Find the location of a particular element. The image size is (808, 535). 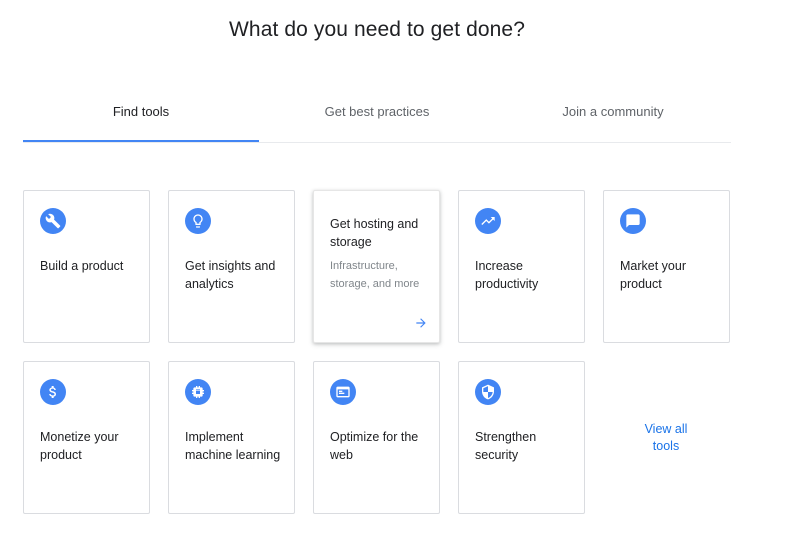

card-title: Market your product is located at coordinates (653, 275).